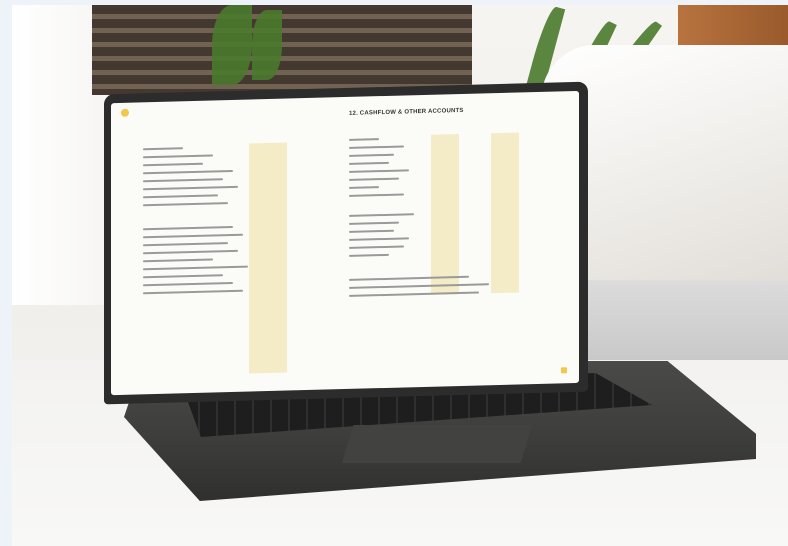 The image size is (788, 546). I want to click on document-logo, so click(125, 112).